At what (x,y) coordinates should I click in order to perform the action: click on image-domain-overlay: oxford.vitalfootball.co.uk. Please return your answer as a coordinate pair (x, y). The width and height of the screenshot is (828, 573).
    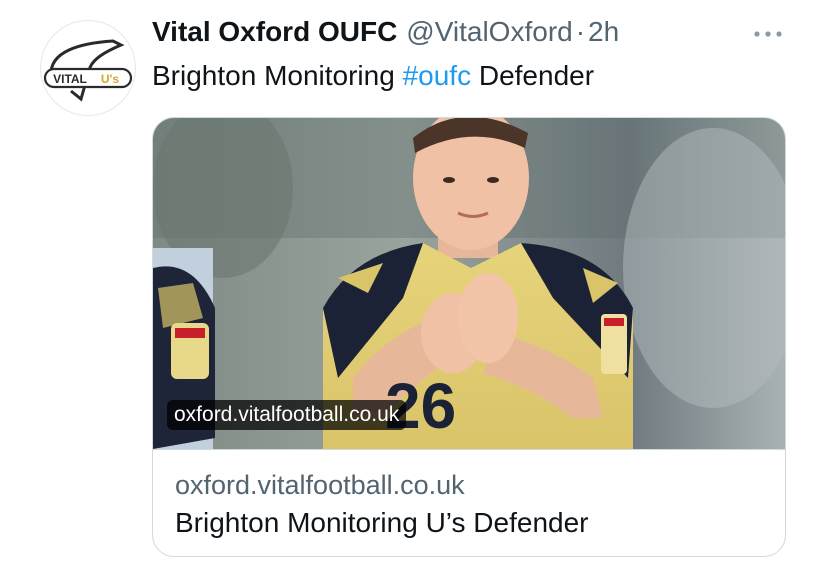
    Looking at the image, I should click on (287, 415).